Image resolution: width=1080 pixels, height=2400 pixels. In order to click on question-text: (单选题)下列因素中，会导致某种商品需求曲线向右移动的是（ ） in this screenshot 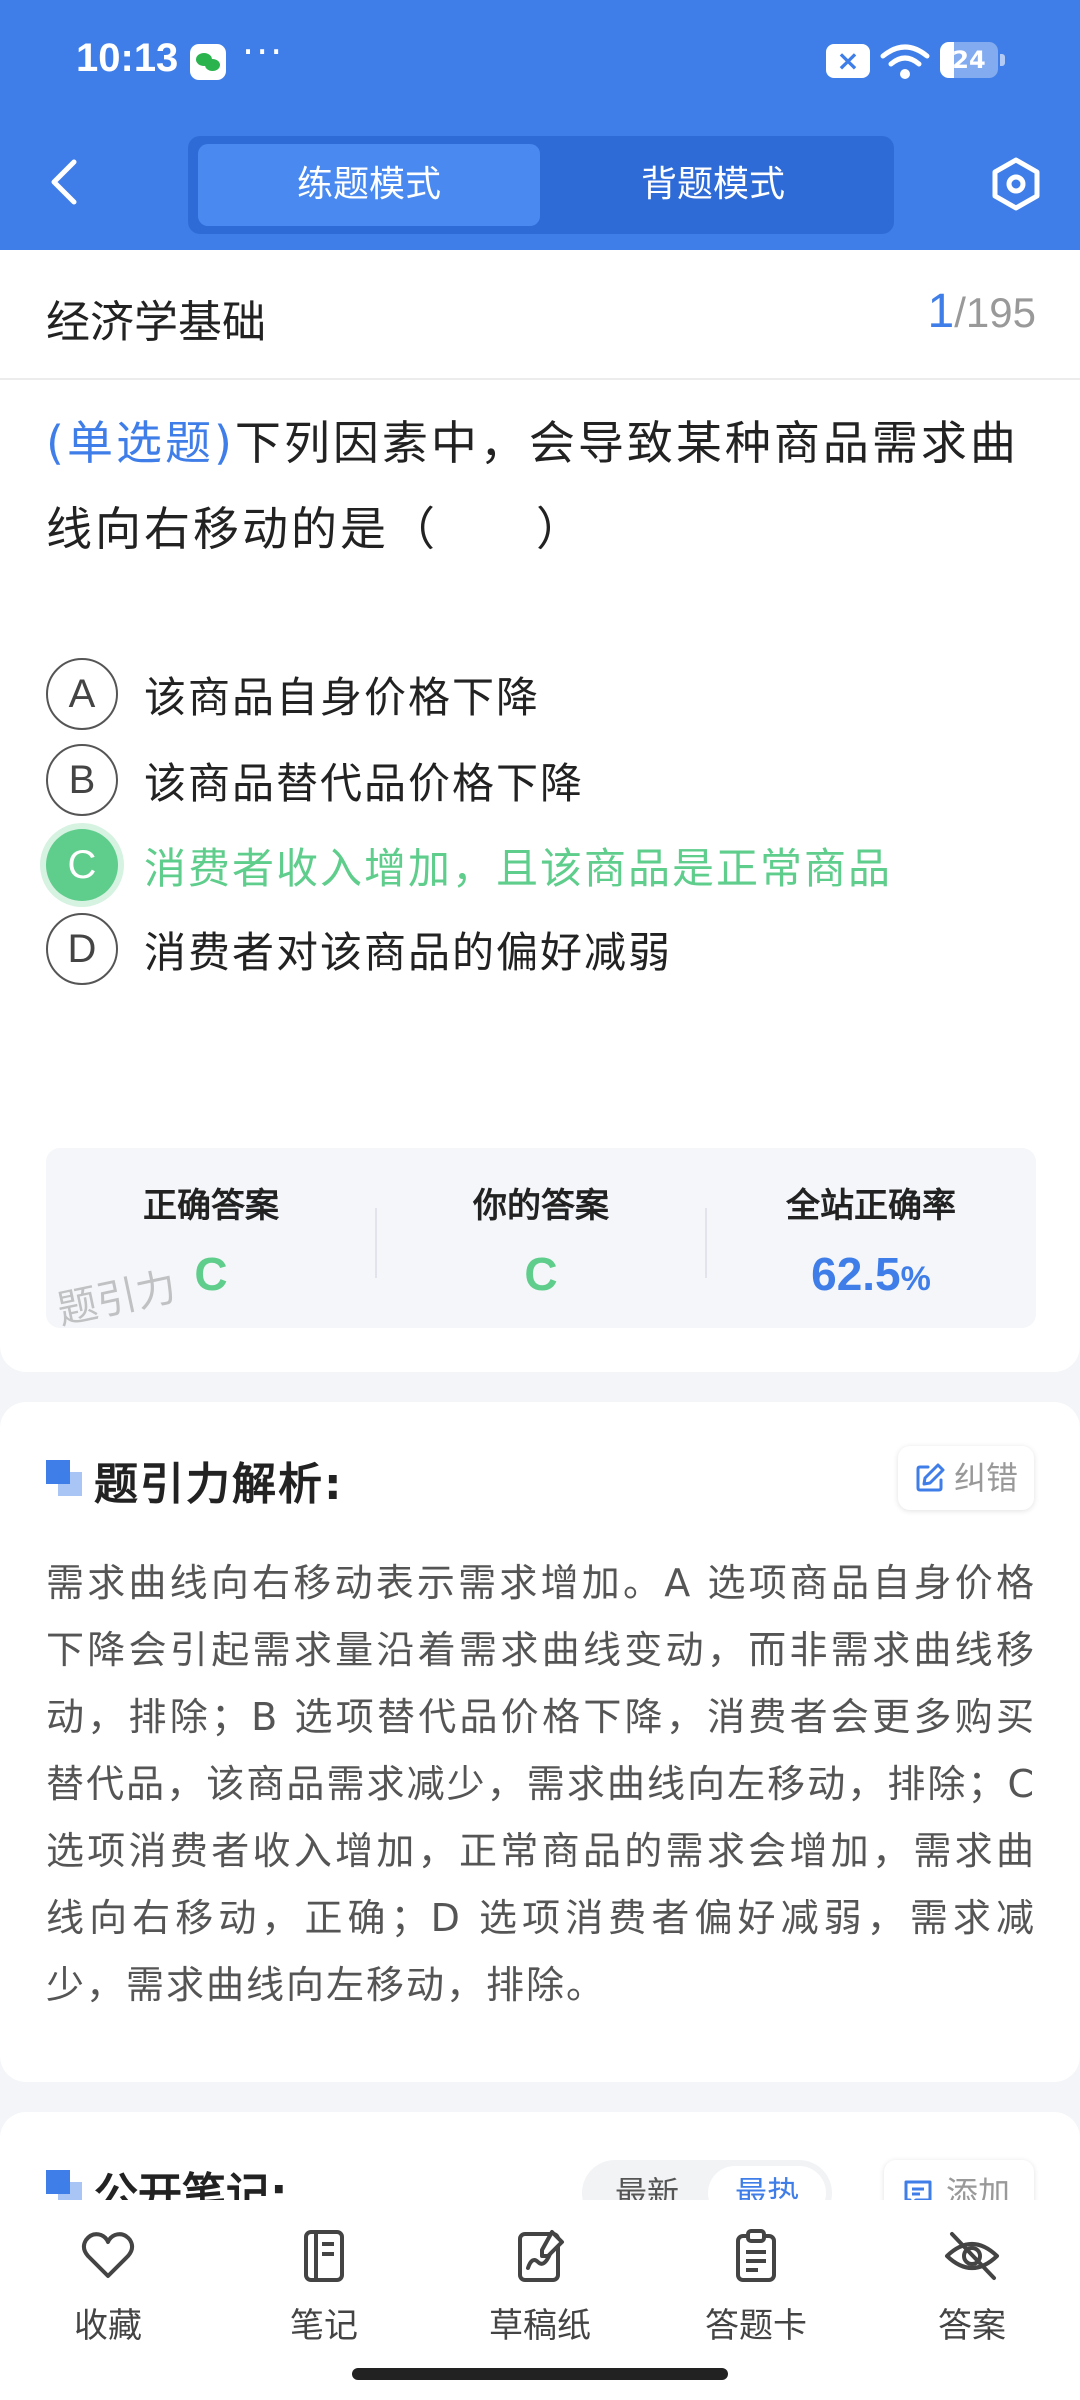, I will do `click(541, 486)`.